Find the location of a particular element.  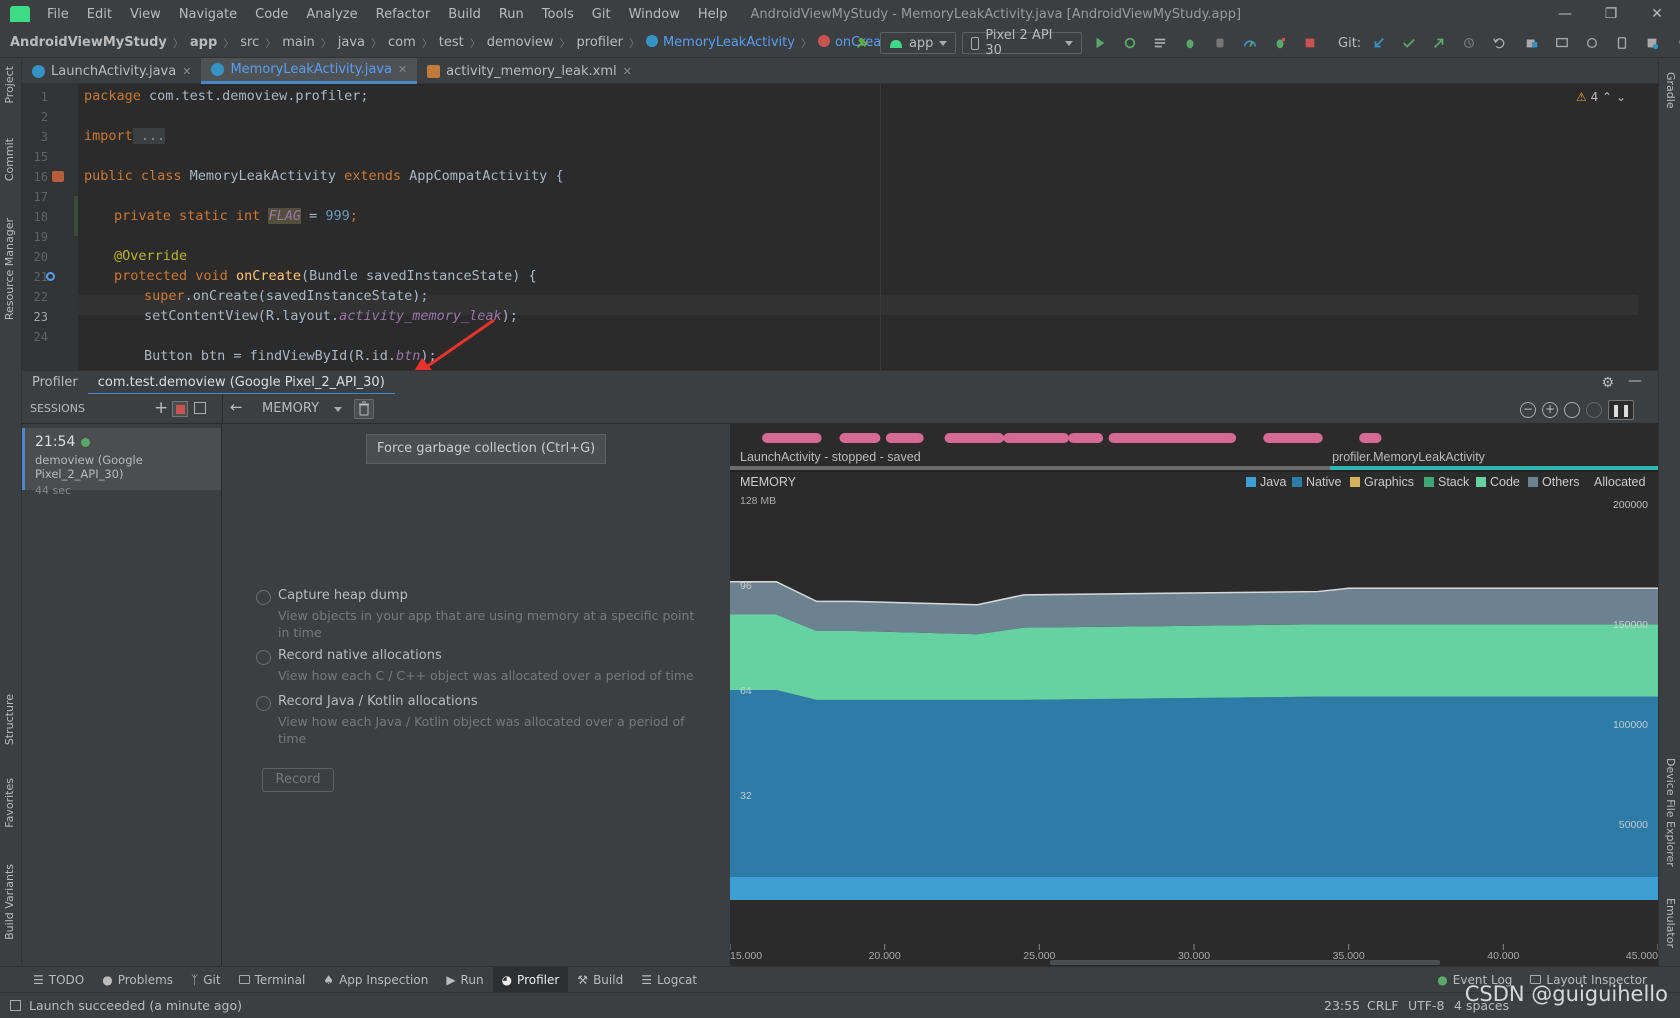

tool-commit: Commit is located at coordinates (9, 159).